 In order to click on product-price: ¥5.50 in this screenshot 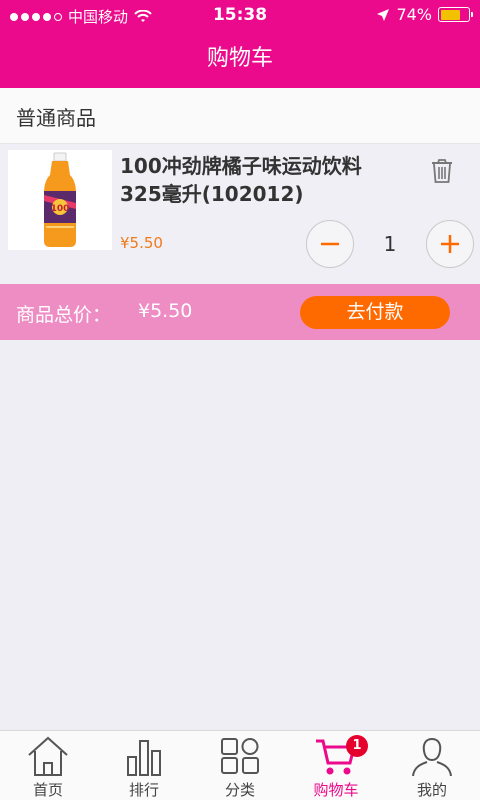, I will do `click(141, 243)`.